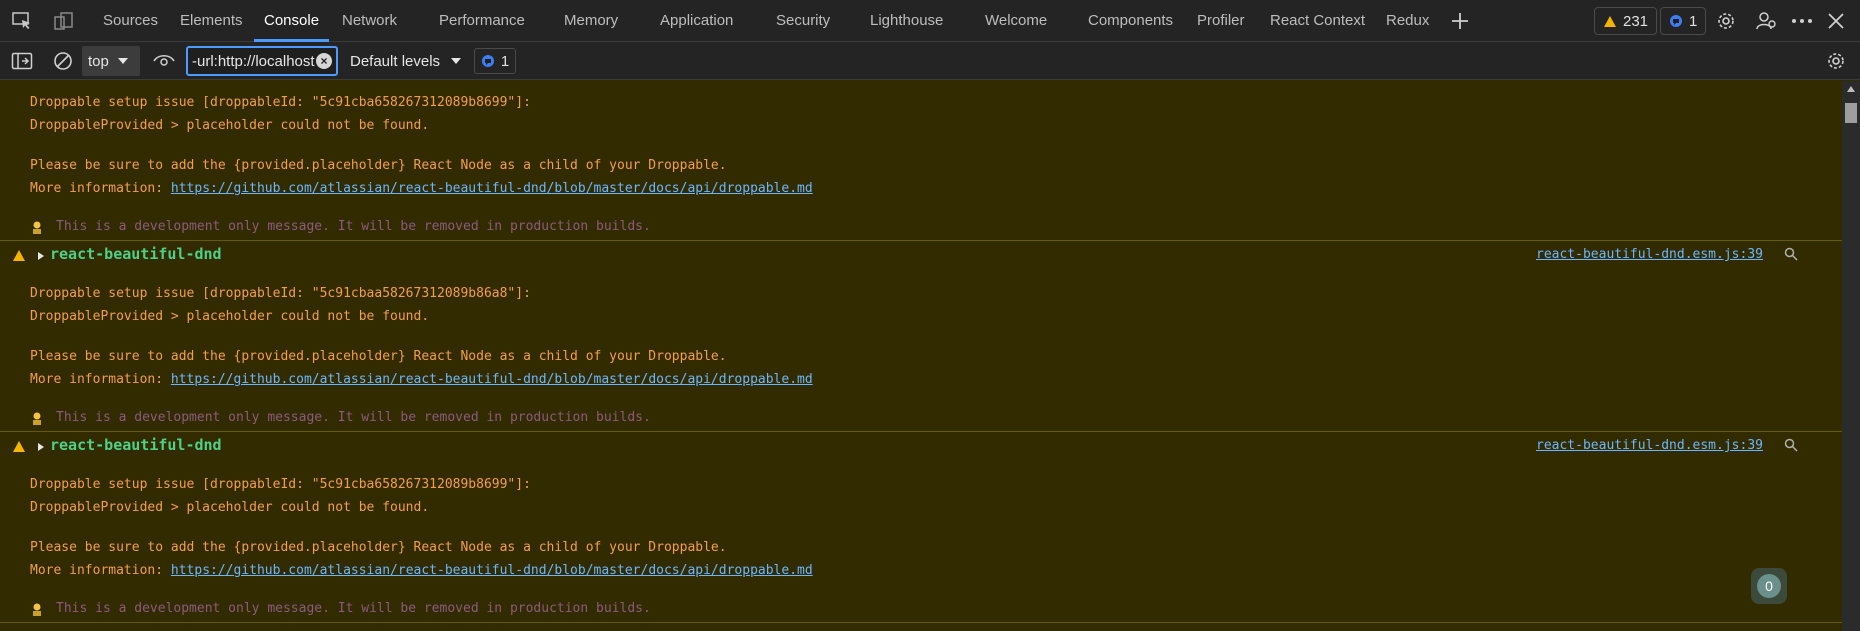  Describe the element at coordinates (324, 61) in the screenshot. I see `clear-filter-icon: ×` at that location.